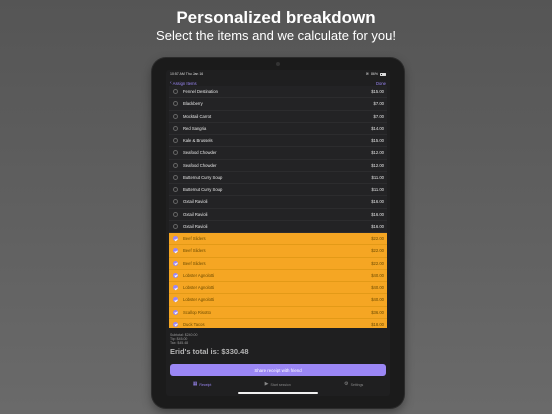  I want to click on tab-label: Start session, so click(280, 384).